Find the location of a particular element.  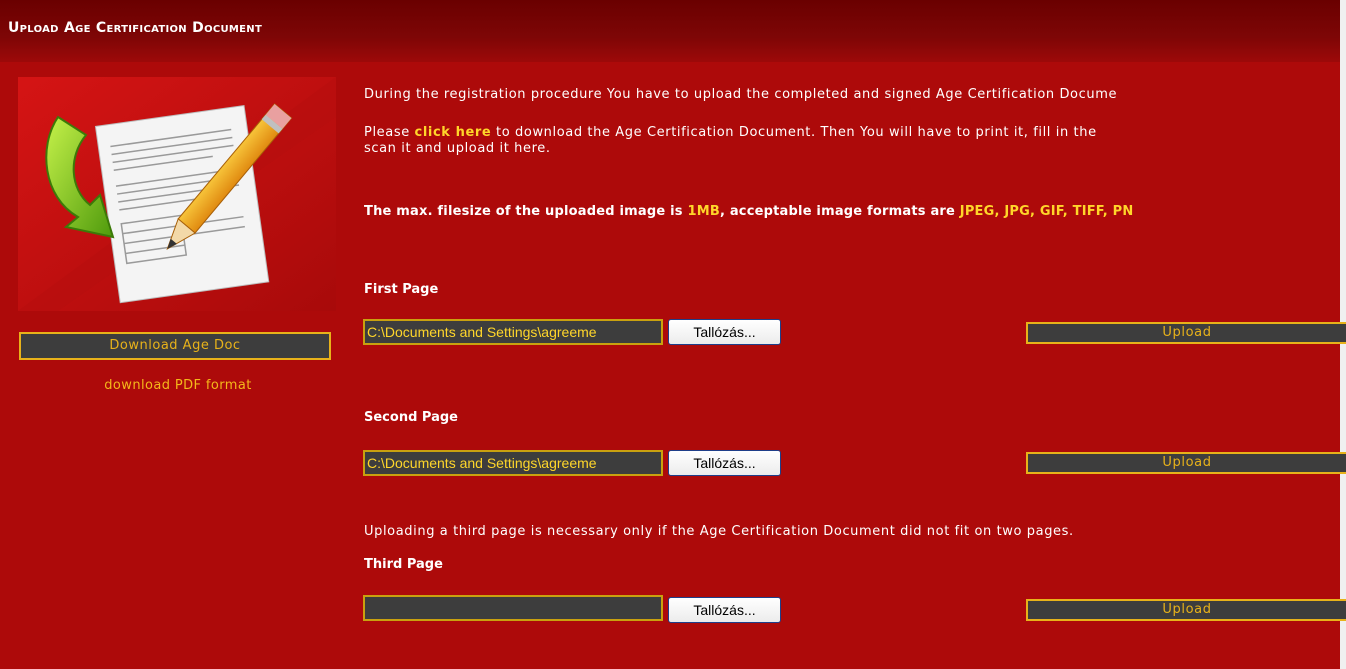

third-page-label: Third Page is located at coordinates (403, 564).